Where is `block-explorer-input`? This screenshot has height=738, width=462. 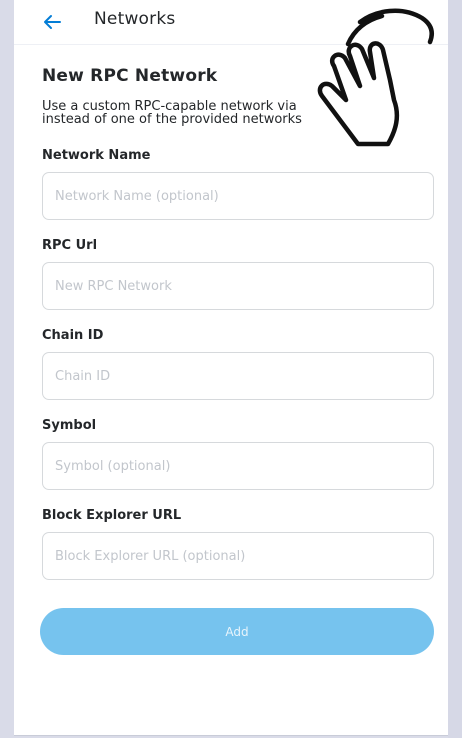 block-explorer-input is located at coordinates (238, 556).